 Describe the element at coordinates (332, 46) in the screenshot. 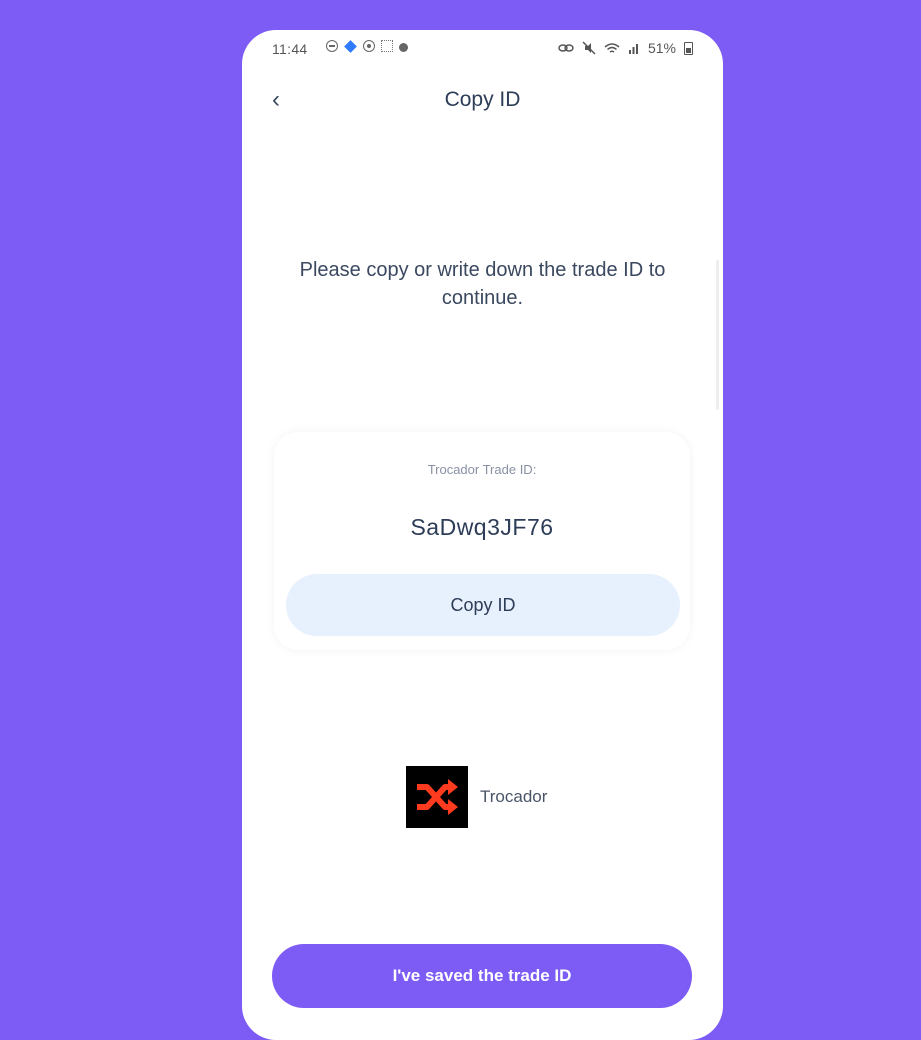

I see `do-not-disturb-icon` at that location.